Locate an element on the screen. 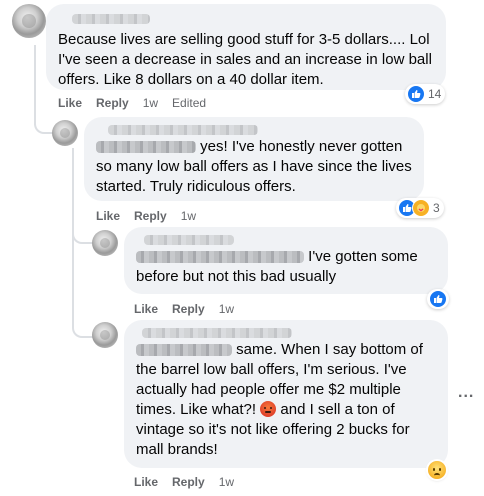 The width and height of the screenshot is (484, 496). thread-line is located at coordinates (73, 203).